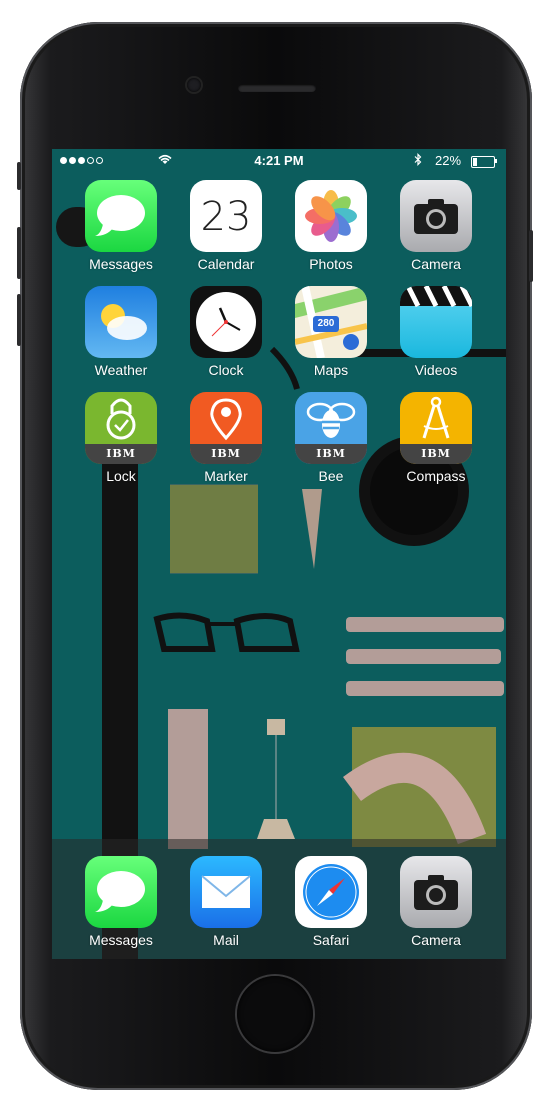 The width and height of the screenshot is (550, 1110). What do you see at coordinates (331, 476) in the screenshot?
I see `app-label: Bee` at bounding box center [331, 476].